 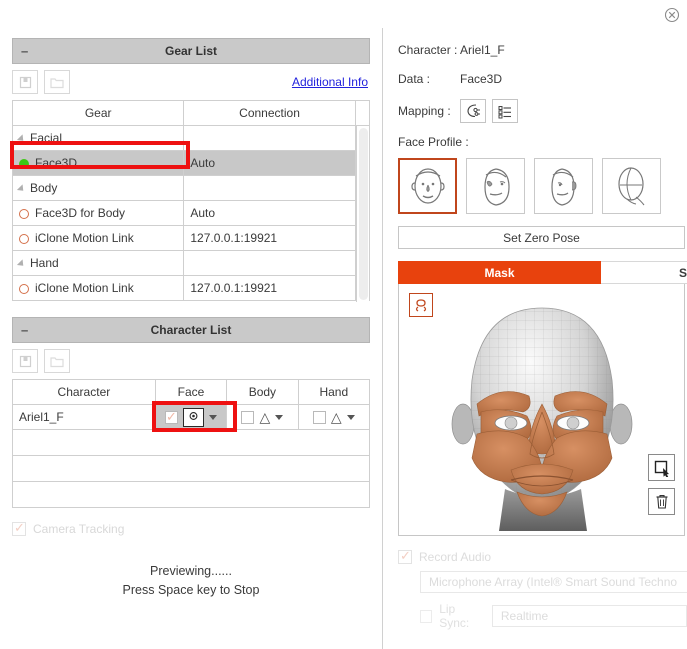 I want to click on character-table: Character Face Body Hand Ariel1_F ✓ △ △, so click(x=191, y=443).